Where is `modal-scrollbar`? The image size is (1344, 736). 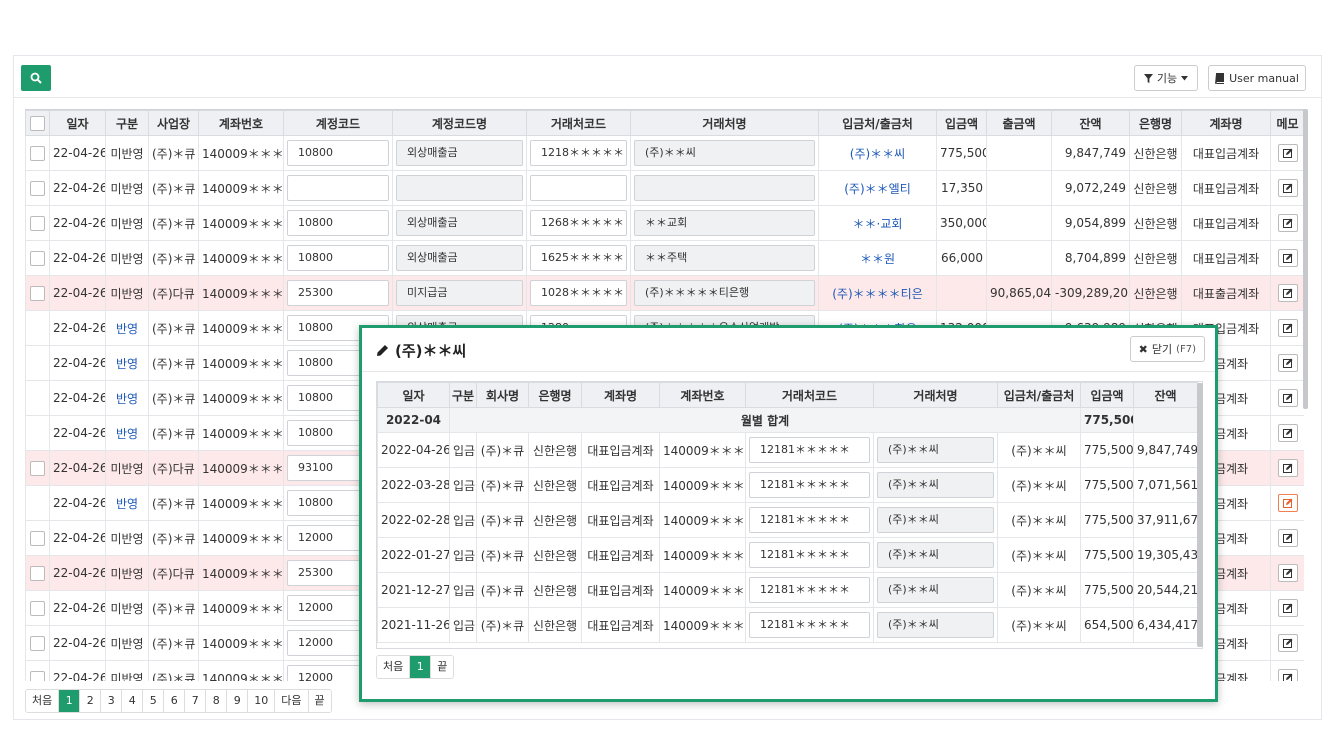 modal-scrollbar is located at coordinates (1200, 515).